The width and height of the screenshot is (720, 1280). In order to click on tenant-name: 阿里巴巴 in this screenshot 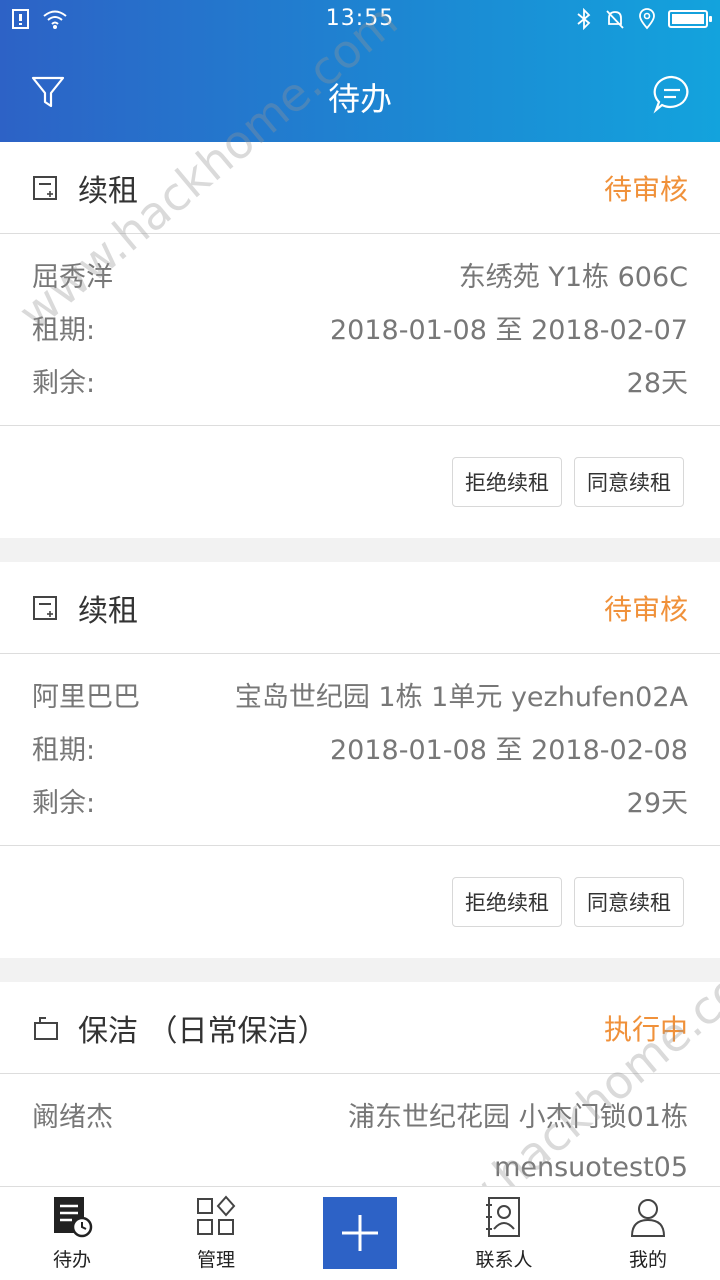, I will do `click(86, 697)`.